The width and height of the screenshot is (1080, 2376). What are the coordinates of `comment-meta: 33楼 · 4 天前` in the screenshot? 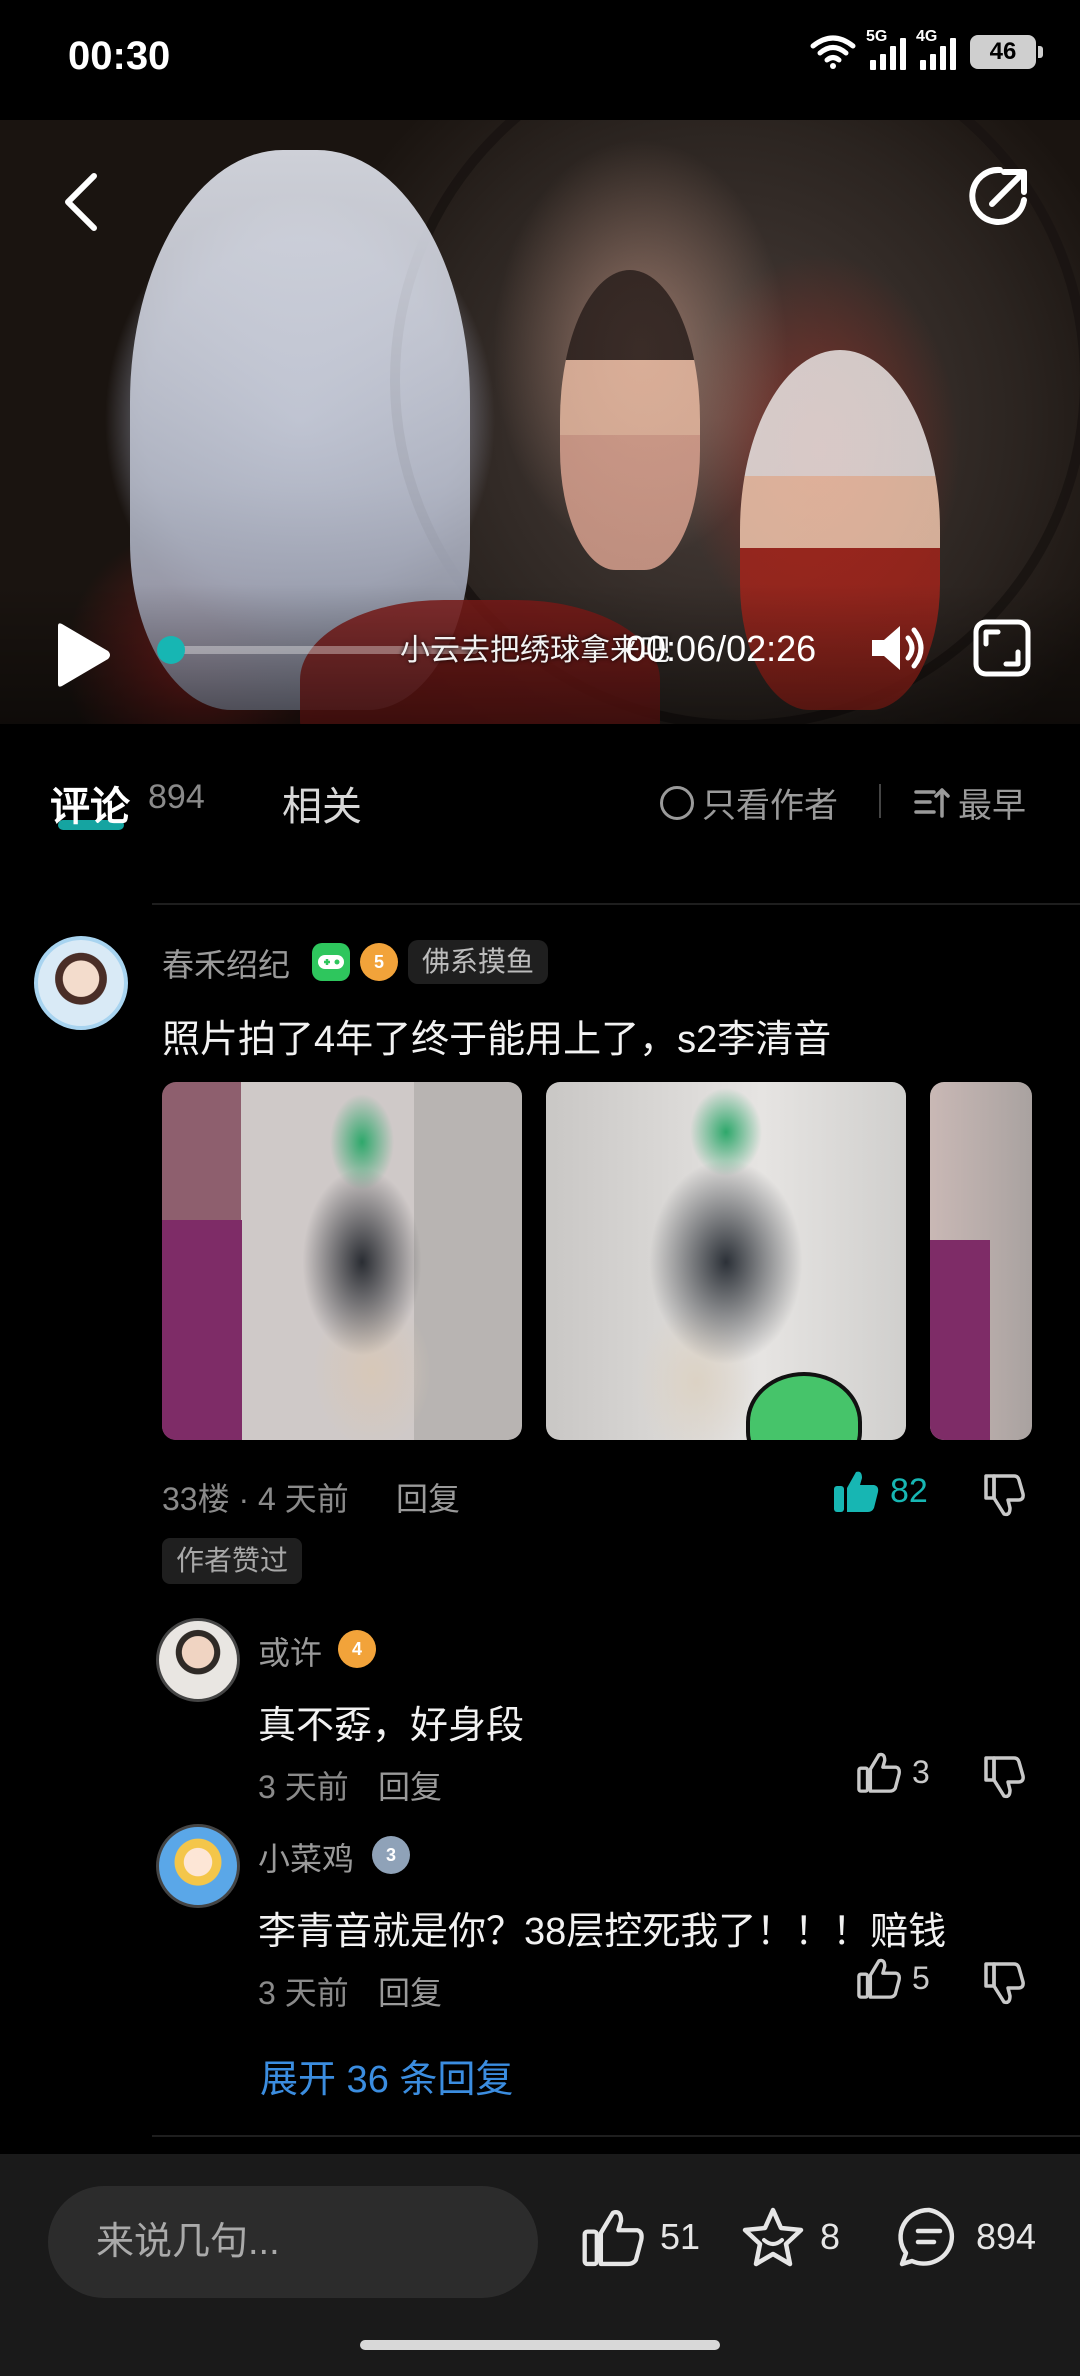 It's located at (255, 1499).